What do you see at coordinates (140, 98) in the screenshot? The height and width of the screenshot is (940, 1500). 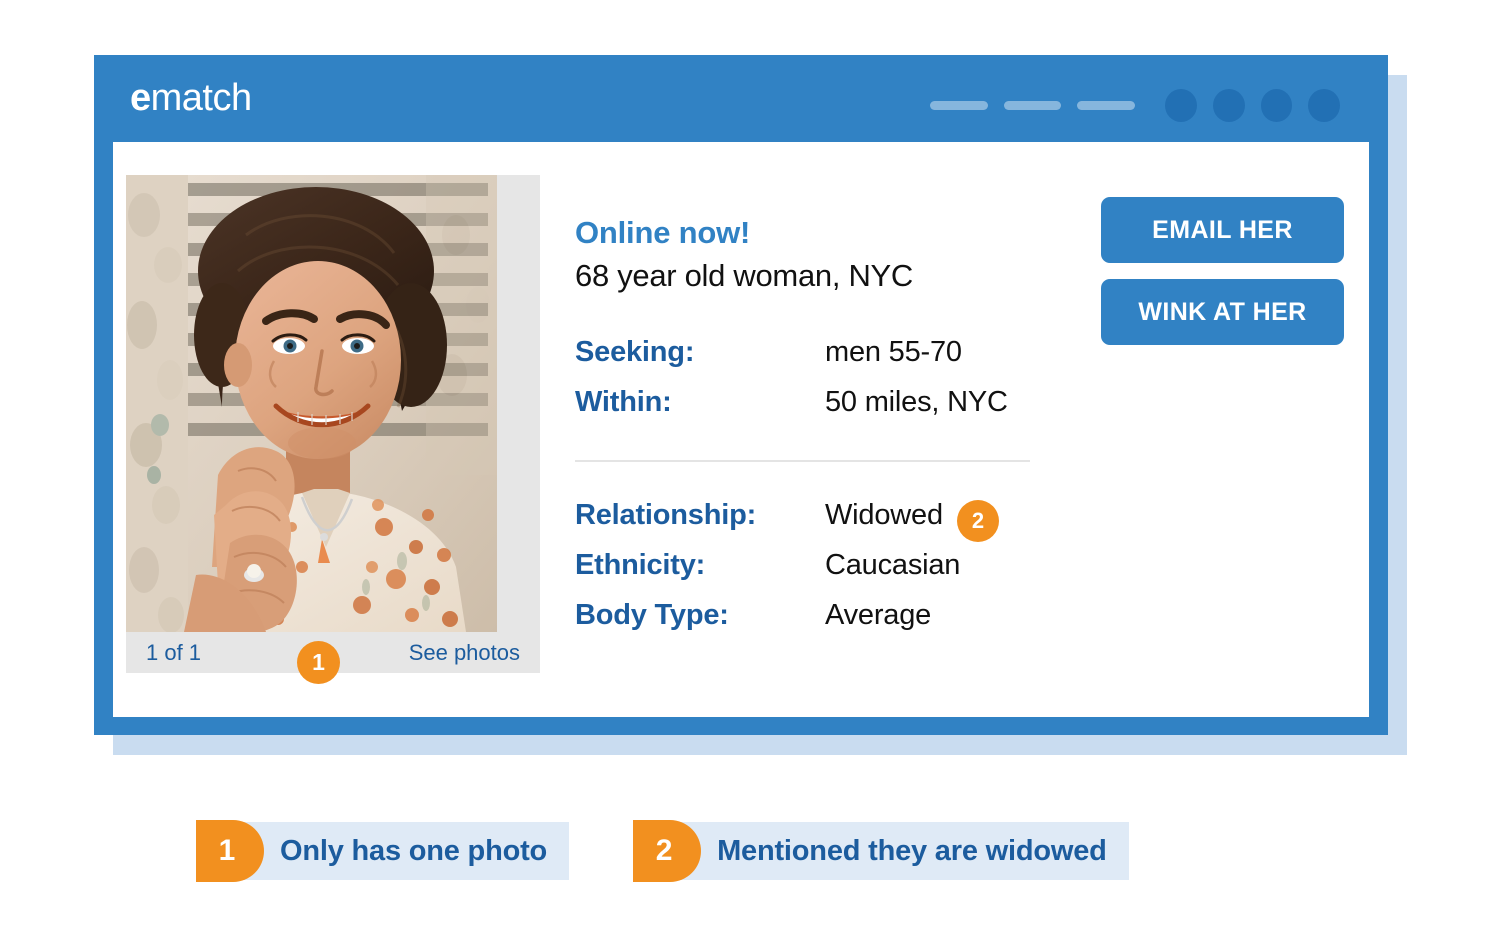 I see `logo-e-mark: e` at bounding box center [140, 98].